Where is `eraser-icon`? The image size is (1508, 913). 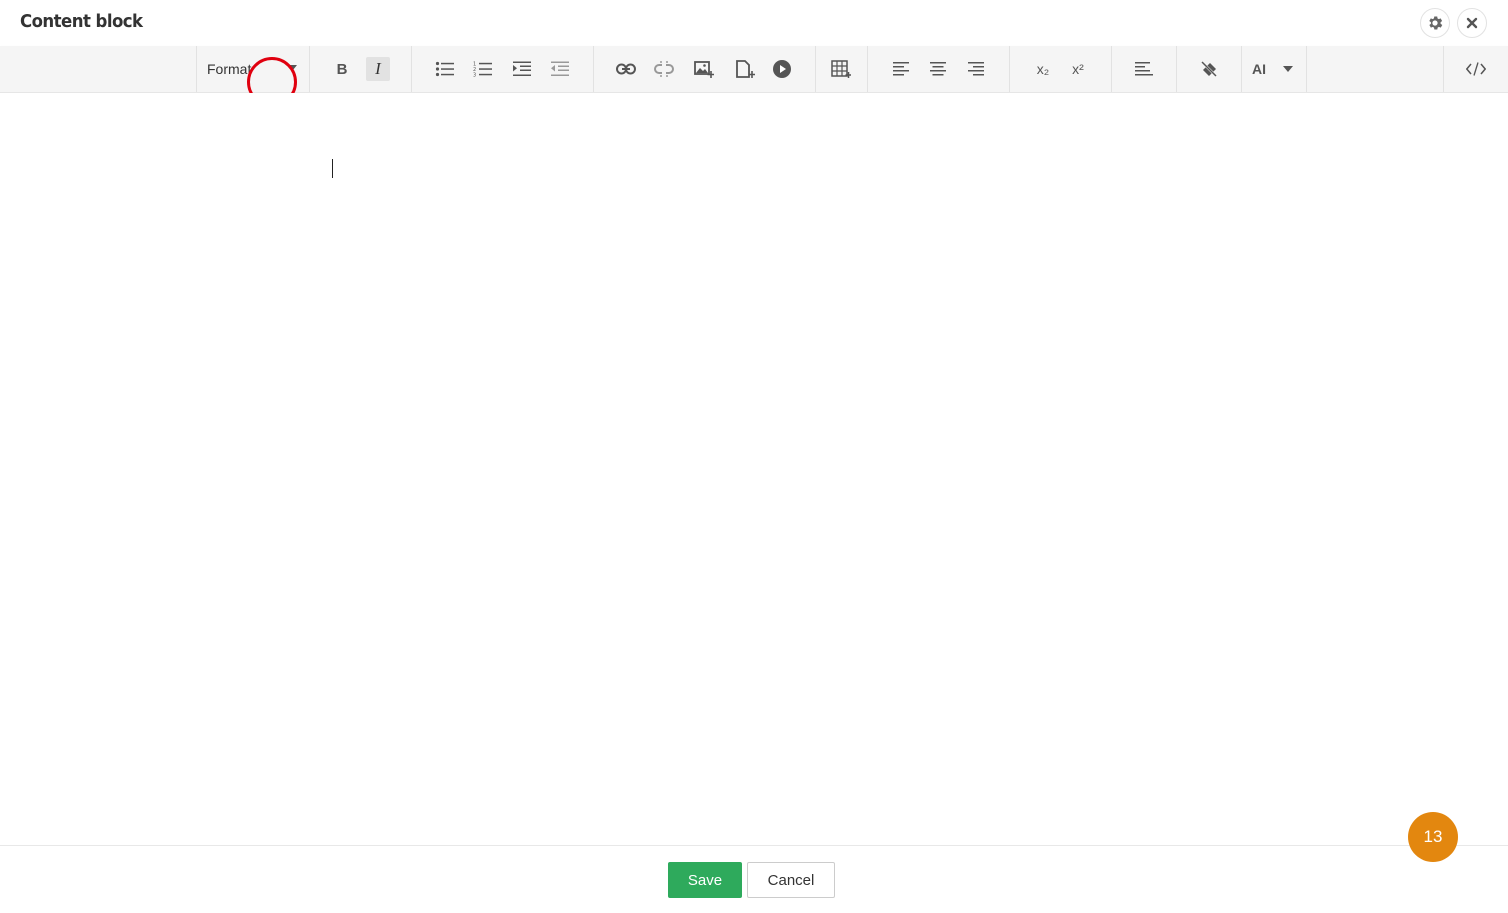 eraser-icon is located at coordinates (1209, 69).